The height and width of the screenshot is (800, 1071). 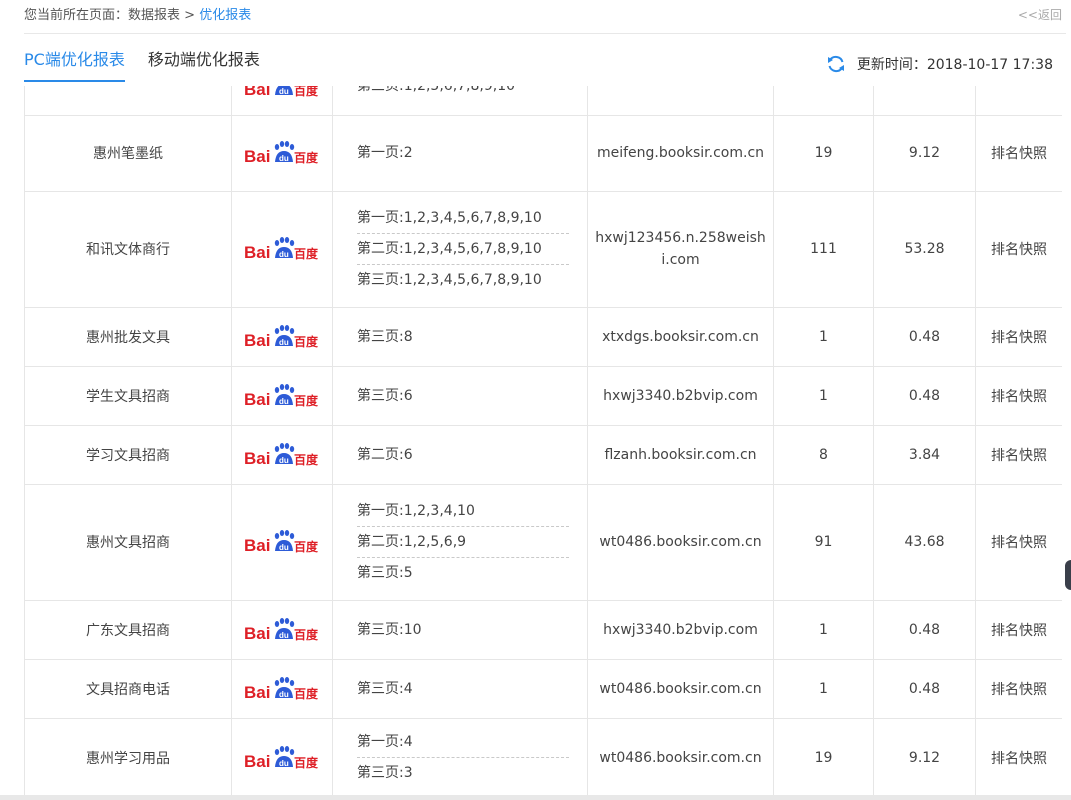 What do you see at coordinates (128, 542) in the screenshot?
I see `keyword-cell: 惠州文具招商` at bounding box center [128, 542].